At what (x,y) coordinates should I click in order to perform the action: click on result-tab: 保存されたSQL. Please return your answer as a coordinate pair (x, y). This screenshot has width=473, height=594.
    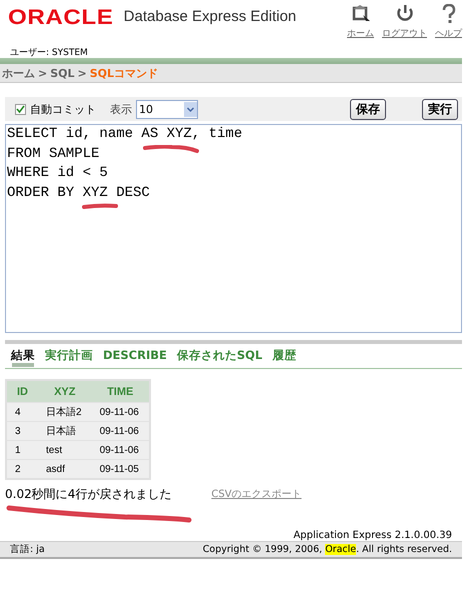
    Looking at the image, I should click on (219, 355).